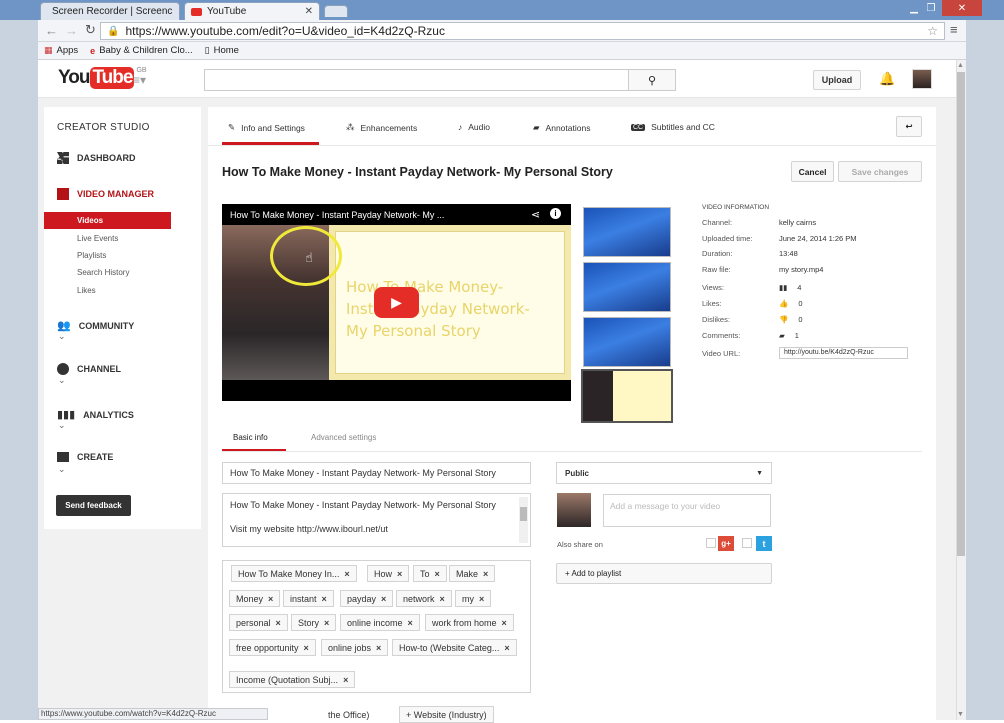 The width and height of the screenshot is (1004, 723). What do you see at coordinates (110, 11) in the screenshot?
I see `browser-tab-screen-recorder: Screen Recorder | Screenc ✕` at bounding box center [110, 11].